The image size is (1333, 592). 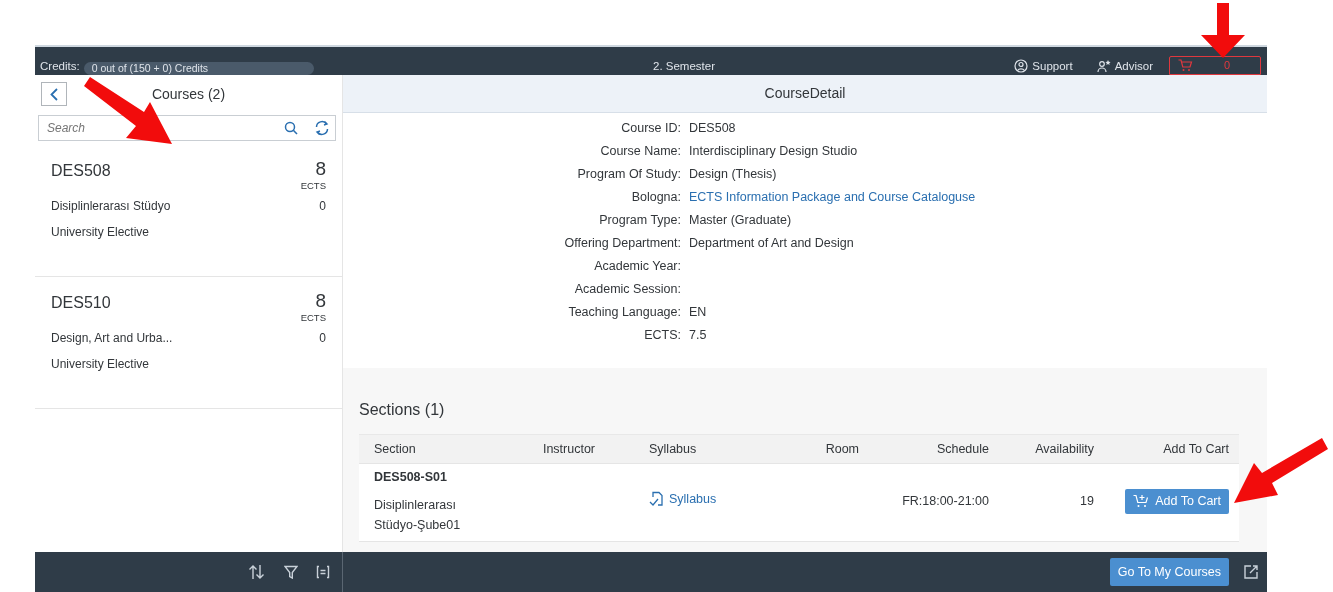 What do you see at coordinates (395, 448) in the screenshot?
I see `column-header: Section` at bounding box center [395, 448].